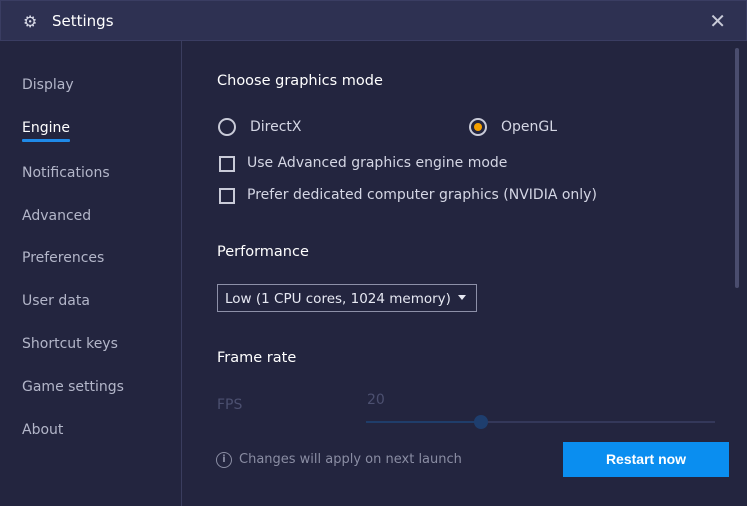  What do you see at coordinates (377, 163) in the screenshot?
I see `advanced-engine-label: Use Advanced graphics engine mode` at bounding box center [377, 163].